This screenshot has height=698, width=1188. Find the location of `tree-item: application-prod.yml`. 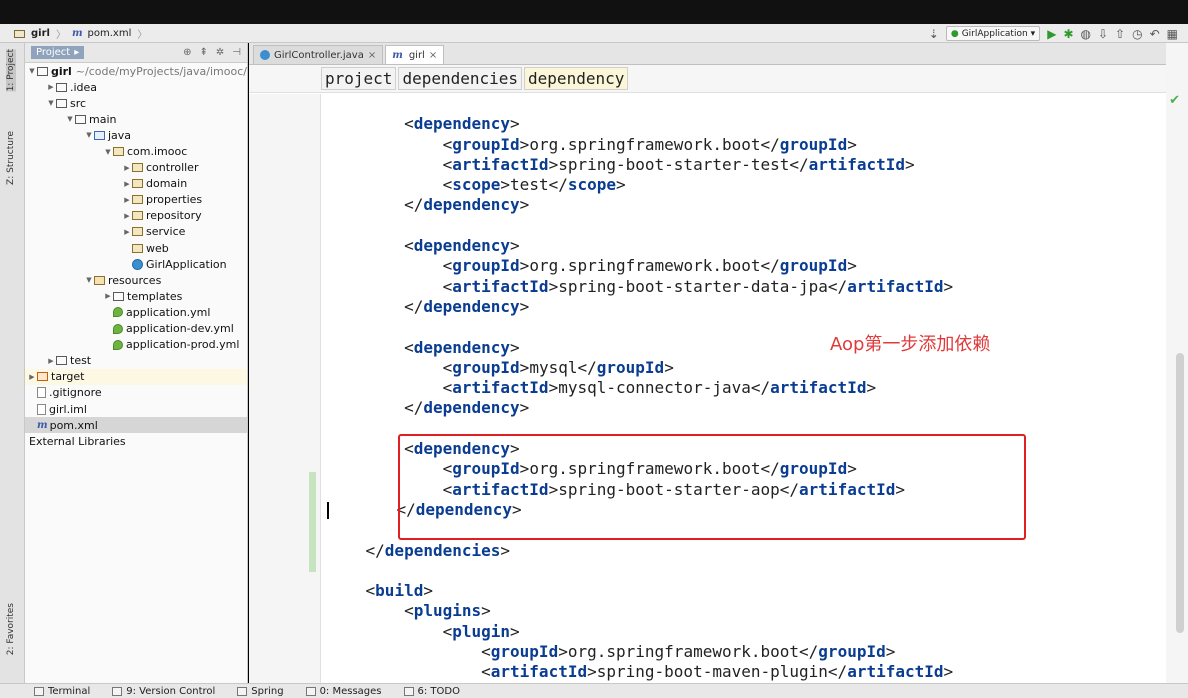

tree-item: application-prod.yml is located at coordinates (136, 345).